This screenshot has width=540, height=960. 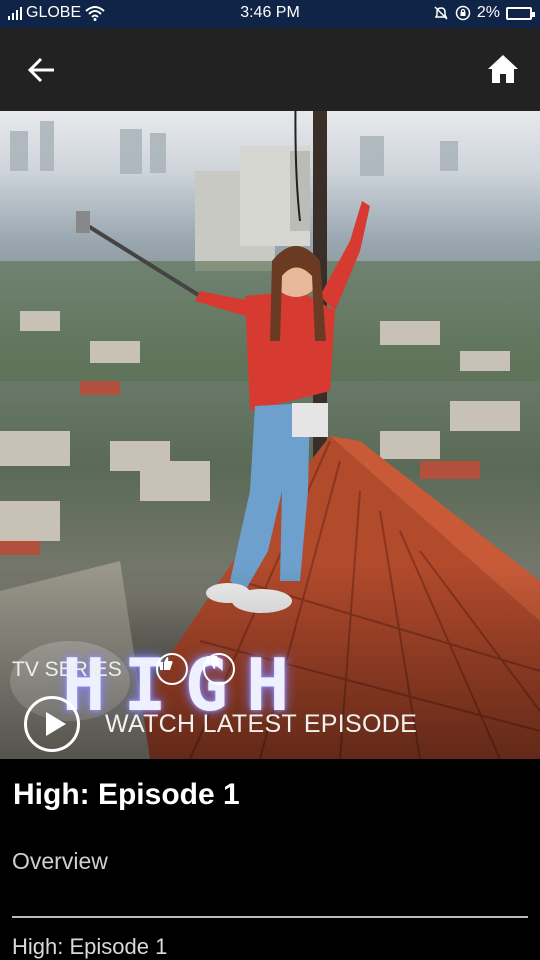 I want to click on home-icon, so click(x=503, y=69).